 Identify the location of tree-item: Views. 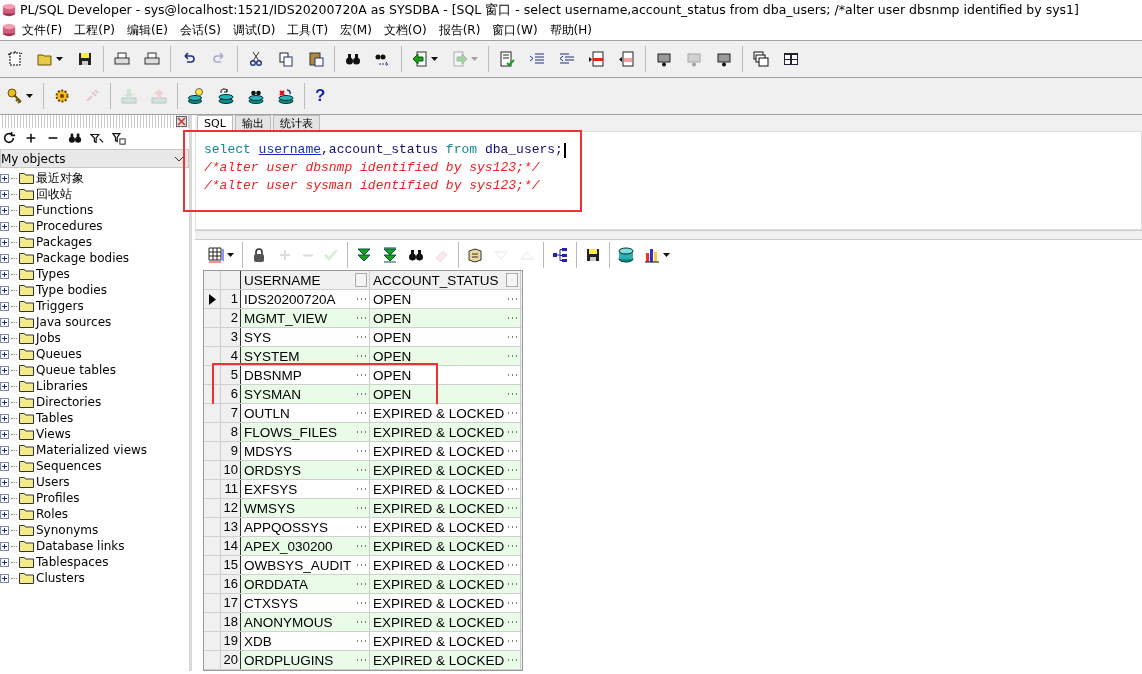
(53, 434).